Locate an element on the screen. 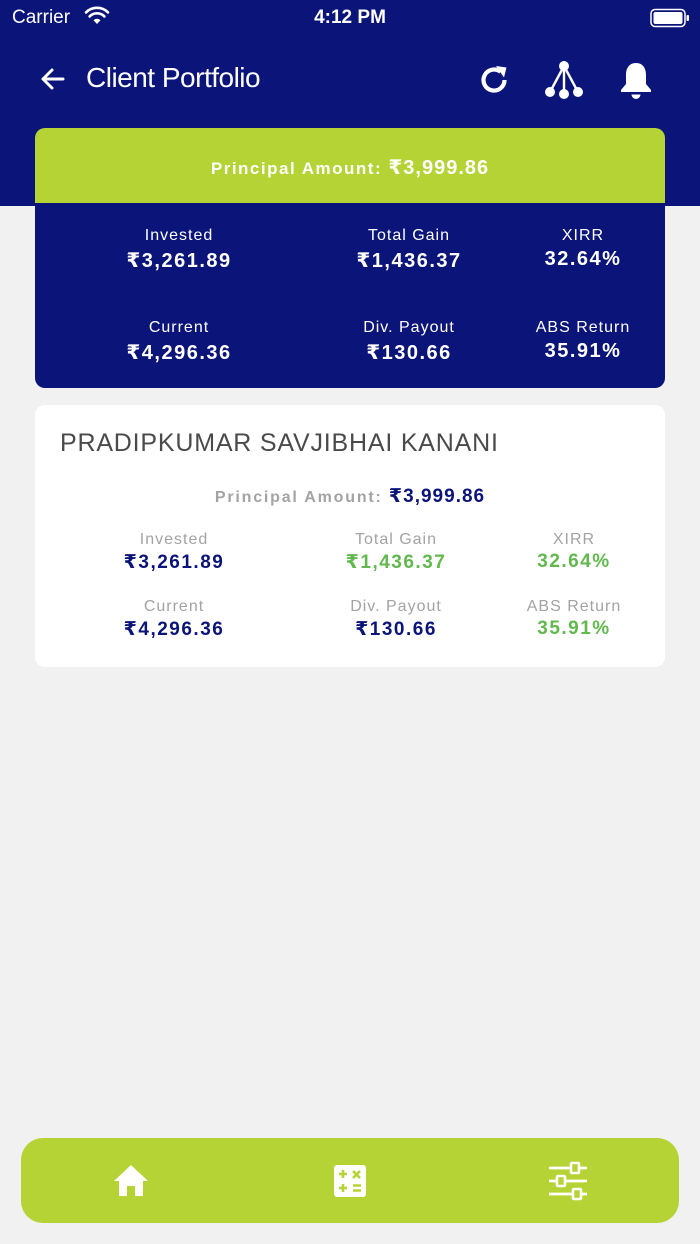 This screenshot has height=1244, width=700. summary-xirr: XIRR 32.64% is located at coordinates (583, 249).